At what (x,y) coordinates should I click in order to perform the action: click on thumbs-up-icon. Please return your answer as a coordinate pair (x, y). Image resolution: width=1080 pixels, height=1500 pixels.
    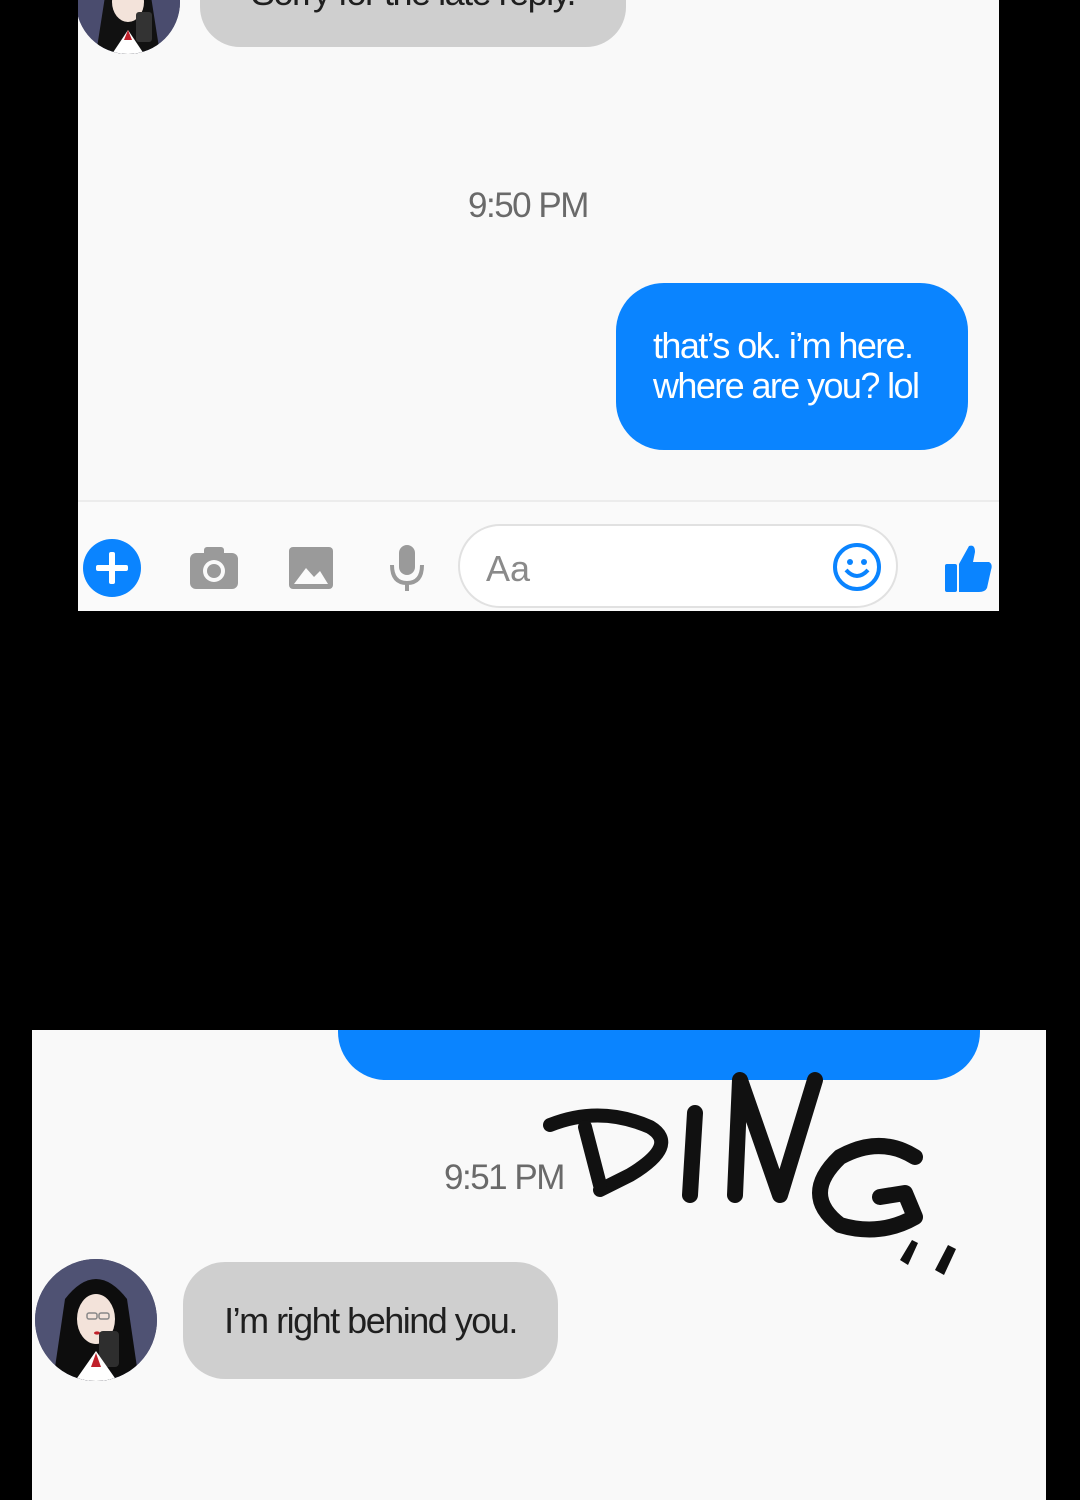
    Looking at the image, I should click on (968, 568).